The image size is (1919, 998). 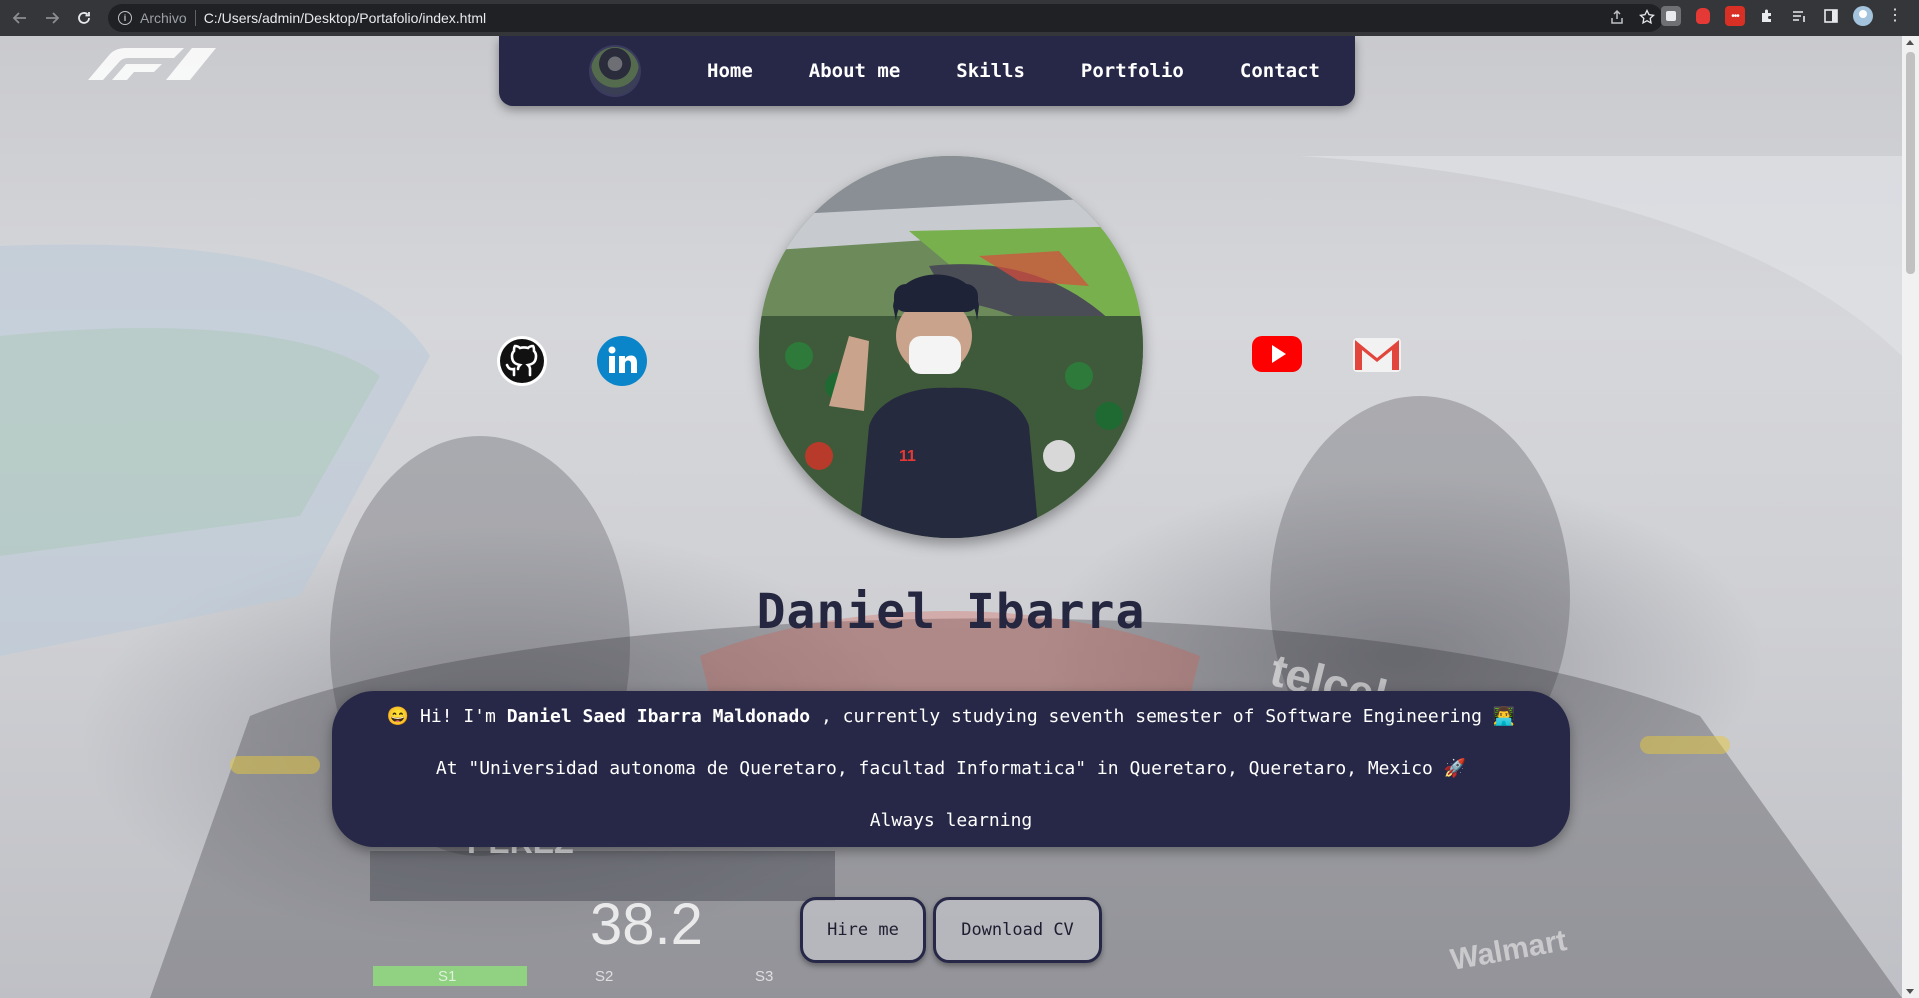 What do you see at coordinates (1132, 71) in the screenshot?
I see `nav-portfolio: Portfolio` at bounding box center [1132, 71].